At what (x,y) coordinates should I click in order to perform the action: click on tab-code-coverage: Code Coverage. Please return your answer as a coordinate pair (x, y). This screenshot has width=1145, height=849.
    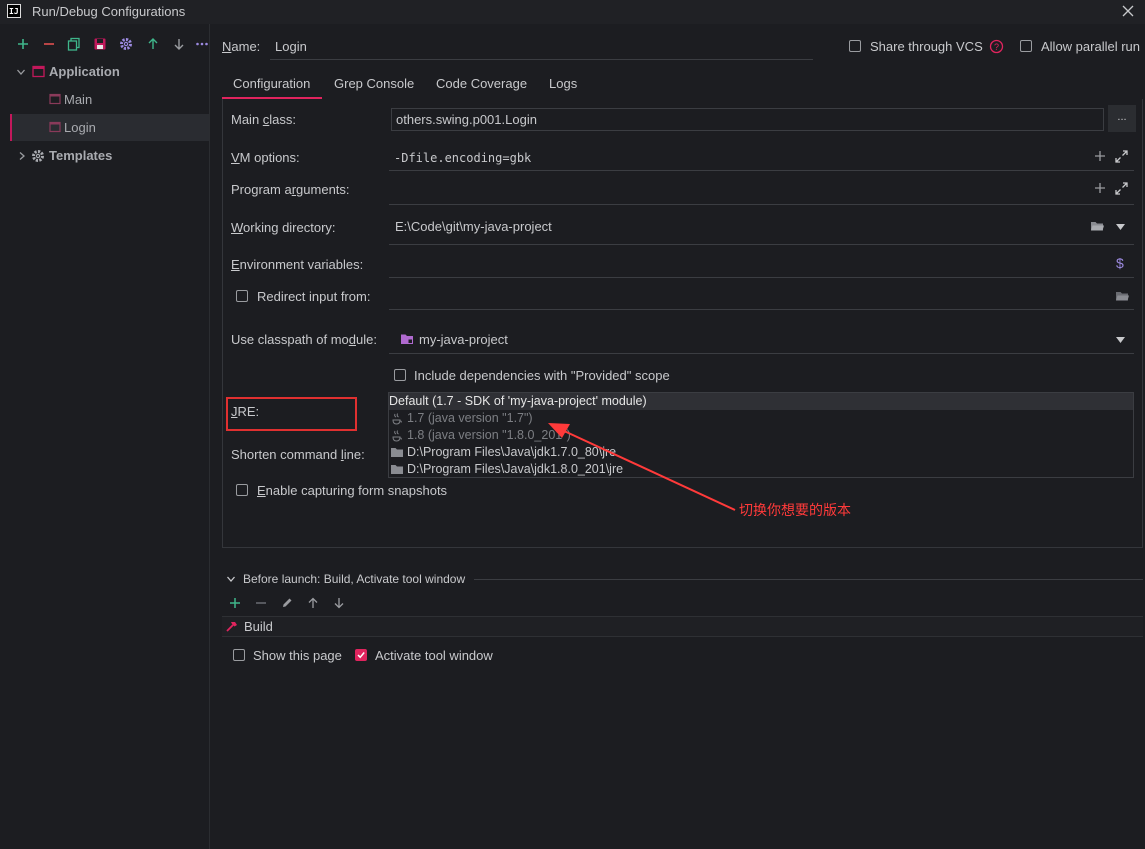
    Looking at the image, I should click on (481, 83).